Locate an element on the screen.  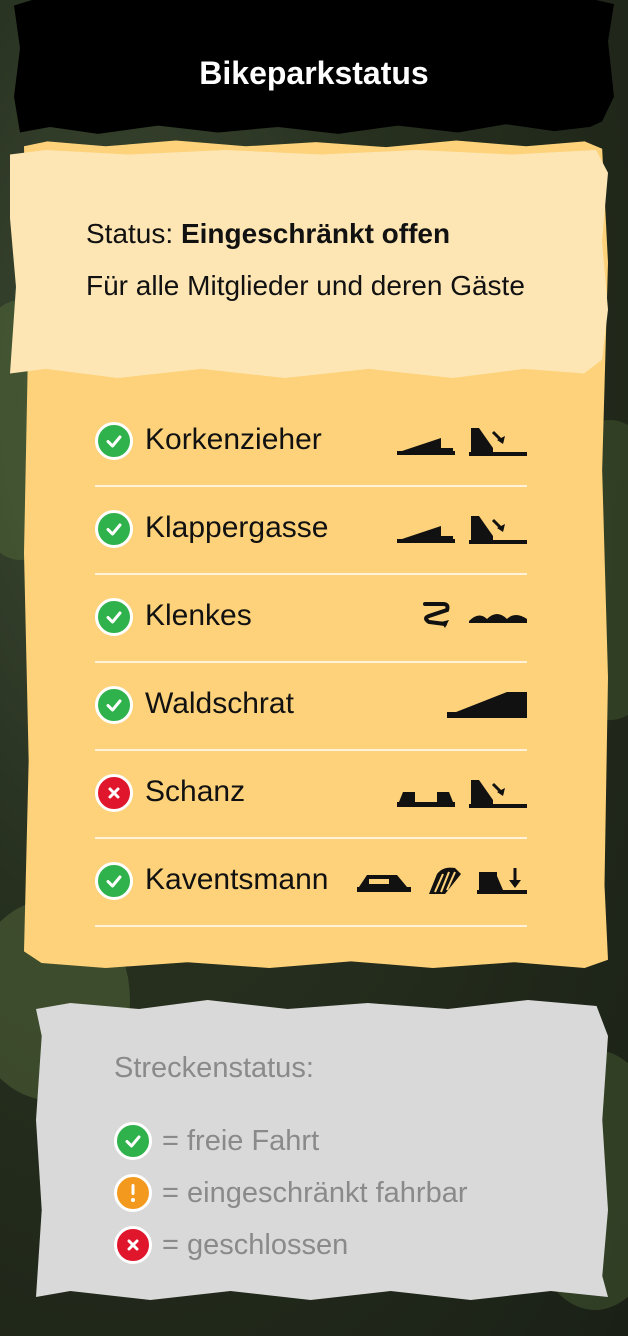
track-row-schanz: Schanz is located at coordinates (311, 794).